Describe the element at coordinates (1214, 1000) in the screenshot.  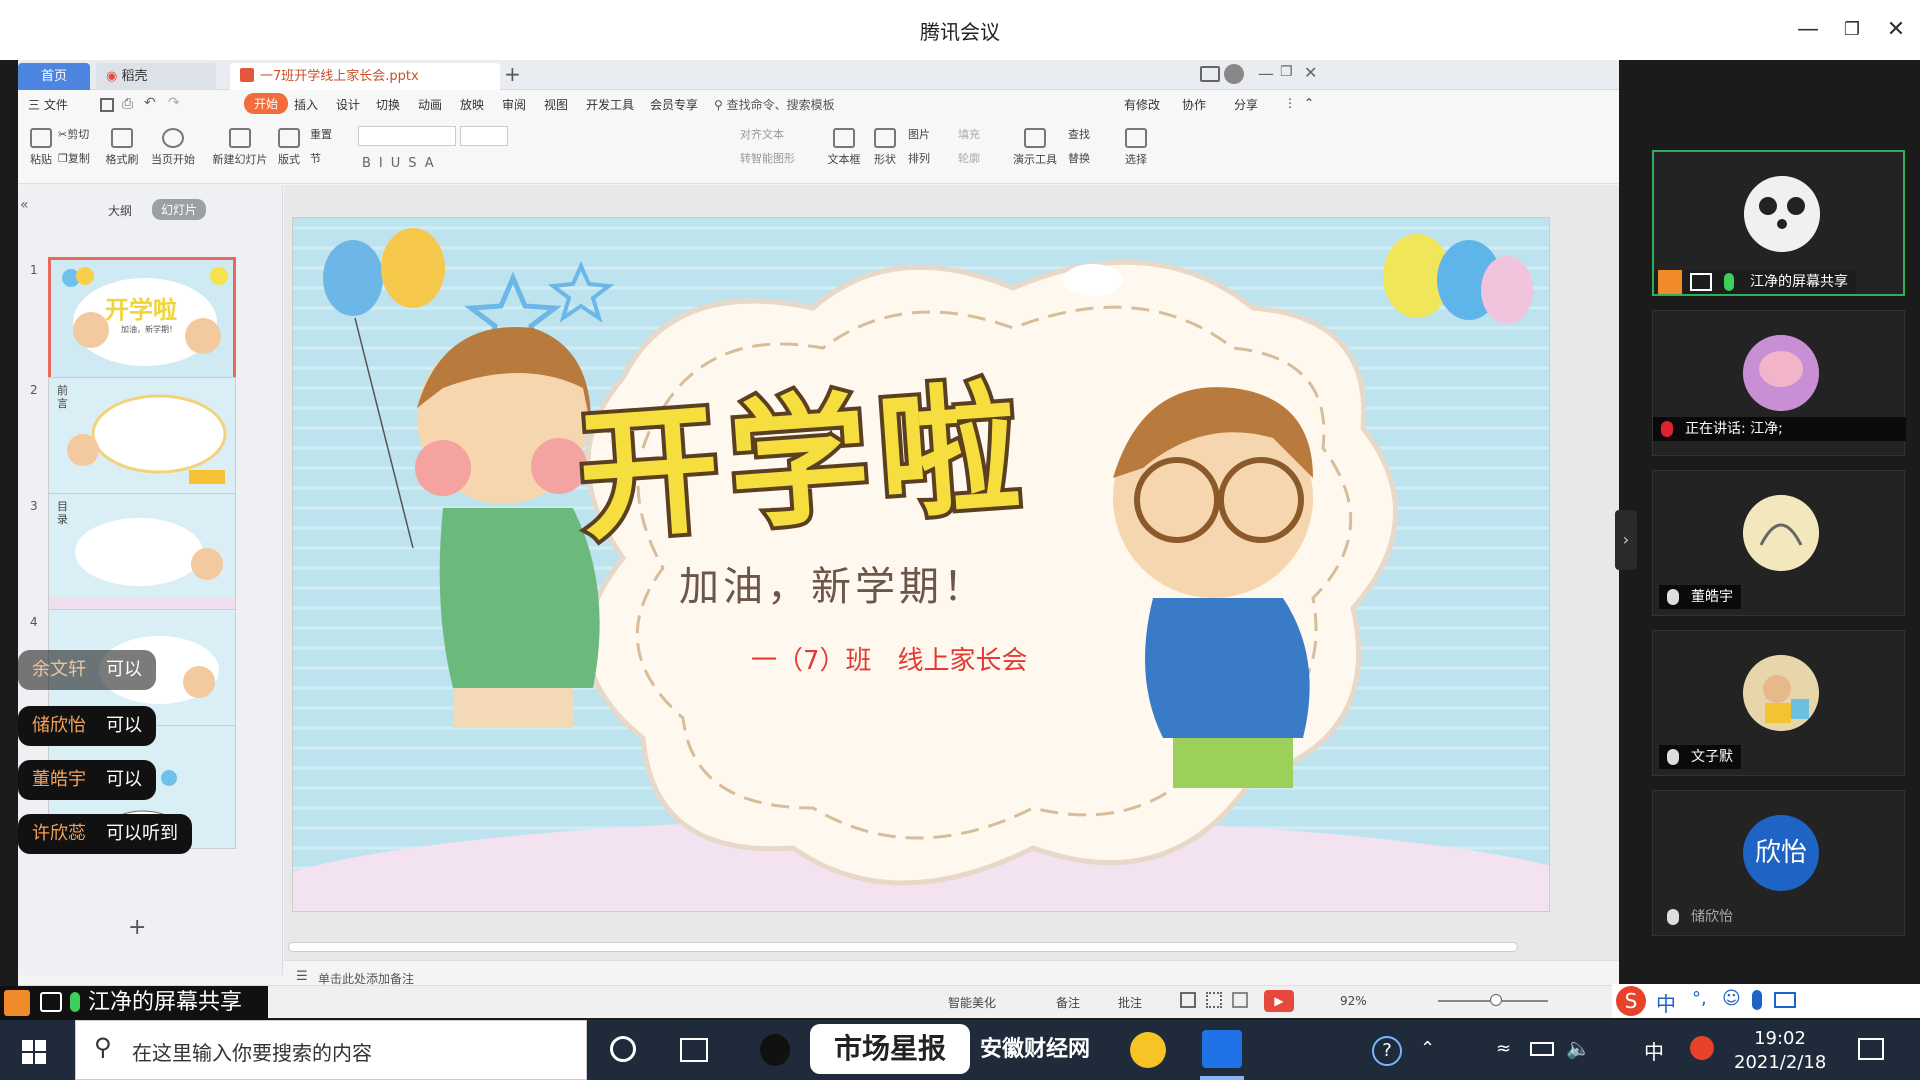
I see `sorter-view-icon` at that location.